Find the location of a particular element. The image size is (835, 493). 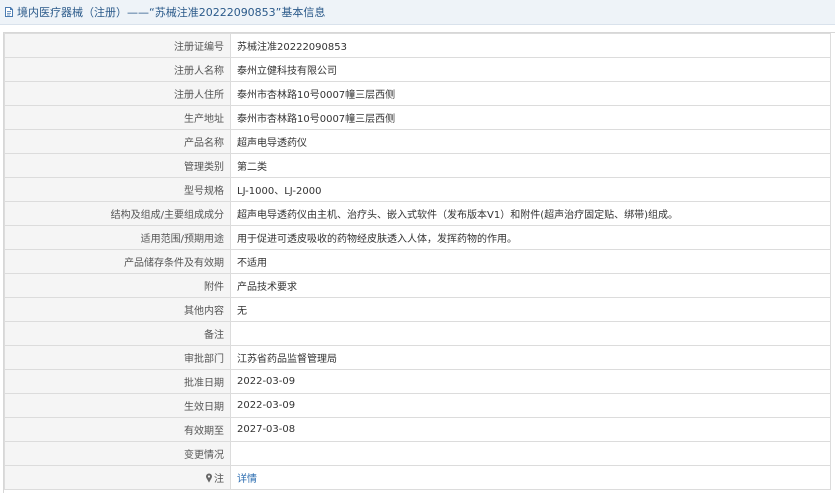

table-row: 生产地址 泰州市杏林路10号0007幢三层西侧 is located at coordinates (417, 117).